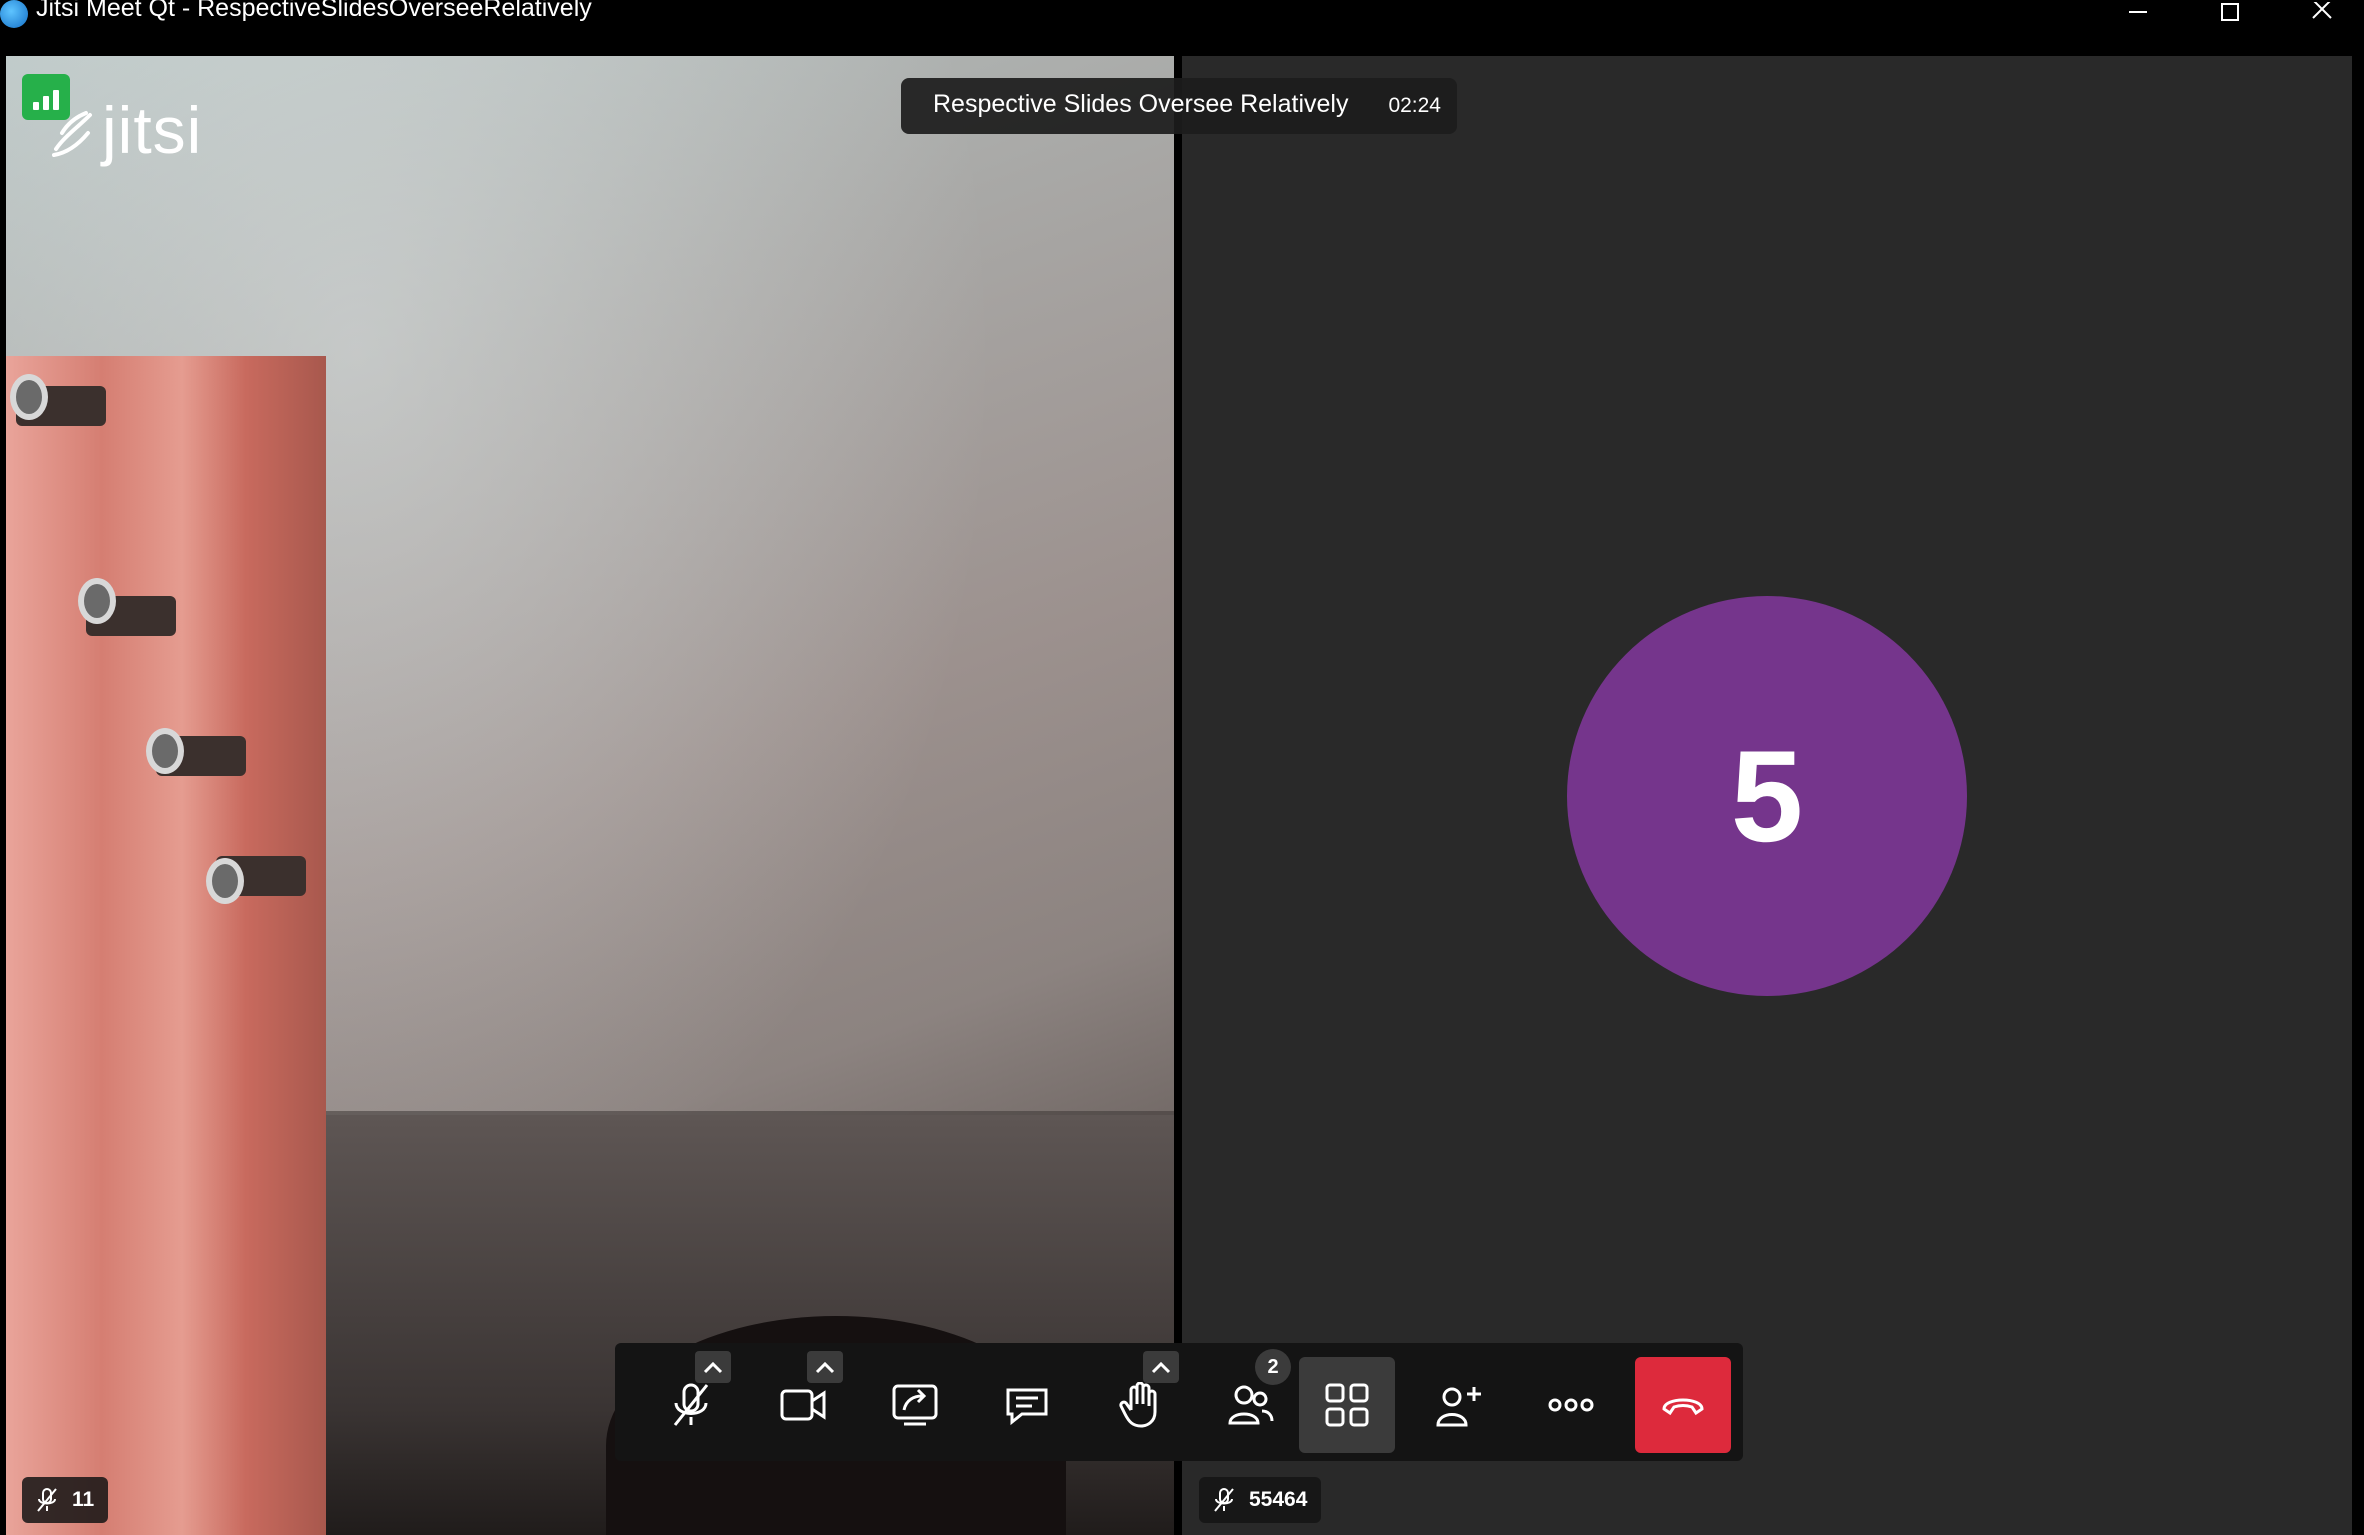 The width and height of the screenshot is (2364, 1535). What do you see at coordinates (1273, 1367) in the screenshot?
I see `participants-count-badge: 2` at bounding box center [1273, 1367].